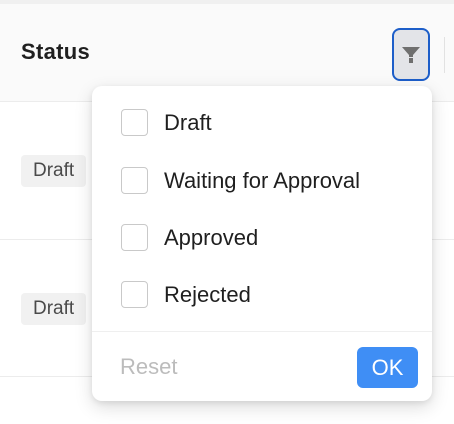 This screenshot has height=424, width=454. I want to click on filter-option-waiting-for-approval: Waiting for Approval, so click(262, 181).